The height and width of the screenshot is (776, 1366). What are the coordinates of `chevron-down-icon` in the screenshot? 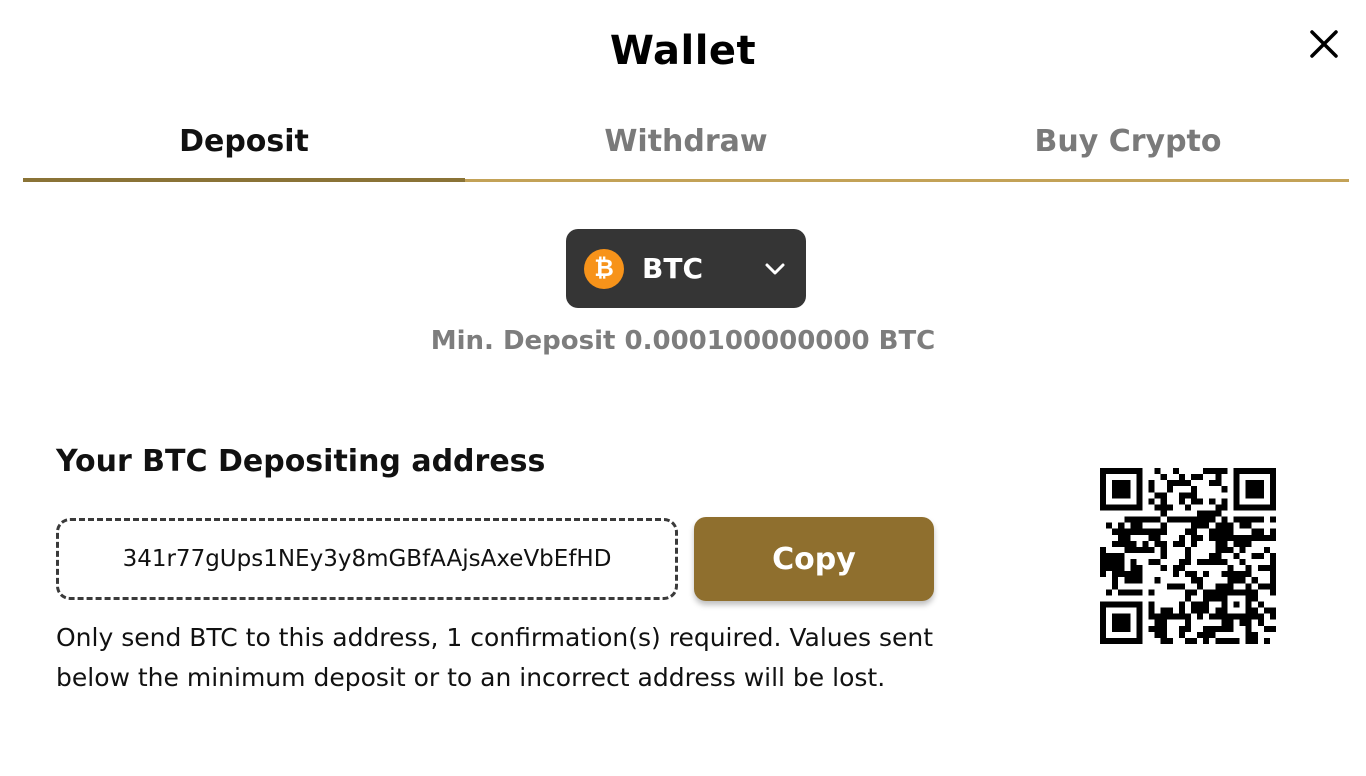 It's located at (775, 268).